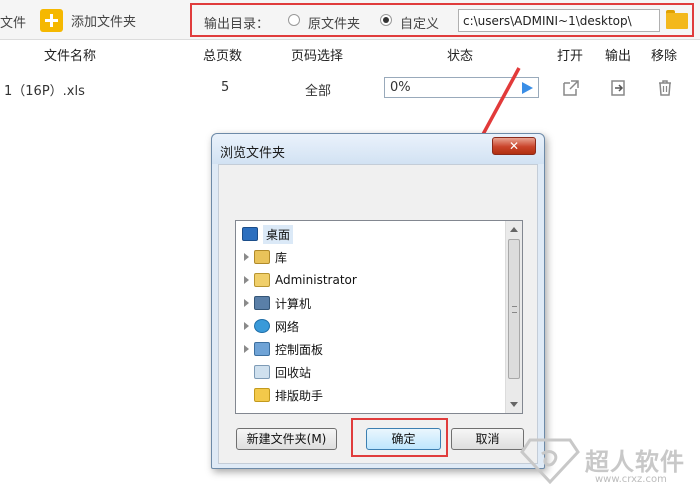 The image size is (700, 500). What do you see at coordinates (460, 56) in the screenshot?
I see `header-status: 状态` at bounding box center [460, 56].